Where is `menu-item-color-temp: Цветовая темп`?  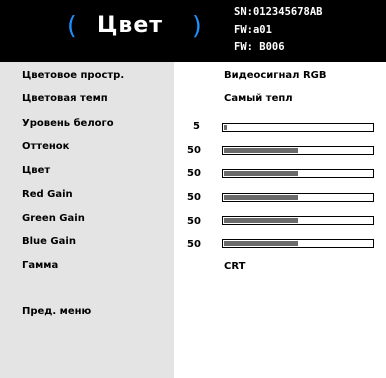
menu-item-color-temp: Цветовая темп is located at coordinates (65, 98).